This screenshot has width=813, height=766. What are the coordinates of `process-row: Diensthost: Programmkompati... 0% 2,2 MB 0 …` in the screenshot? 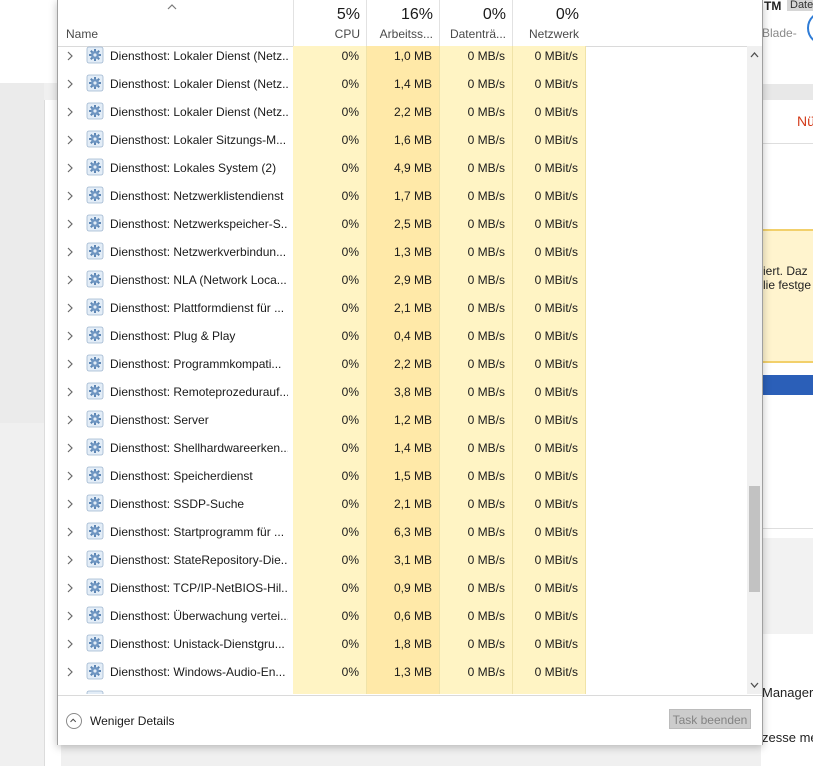 It's located at (402, 364).